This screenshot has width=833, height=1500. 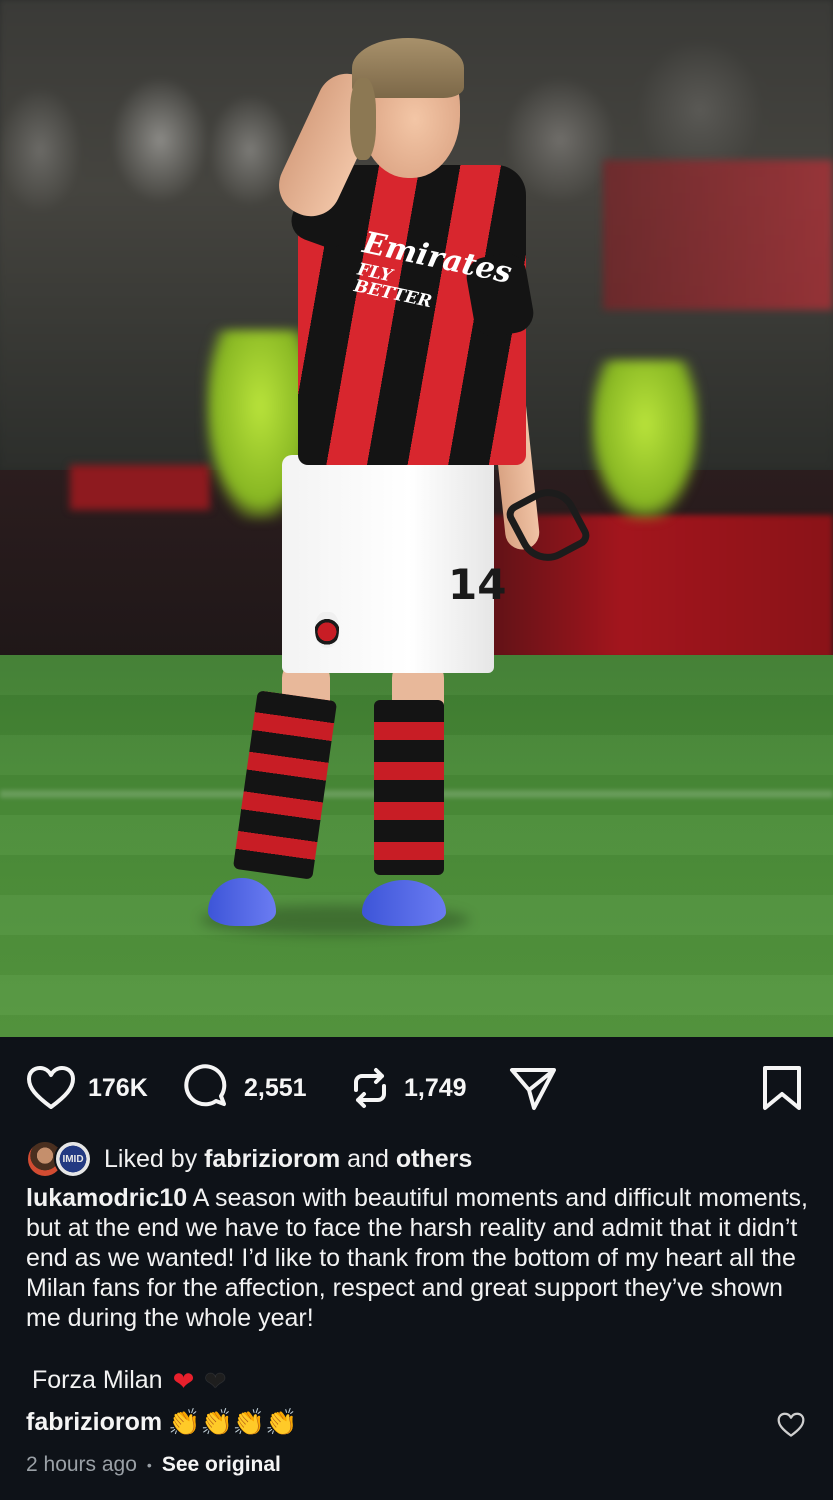 I want to click on advertising-board-left, so click(x=140, y=487).